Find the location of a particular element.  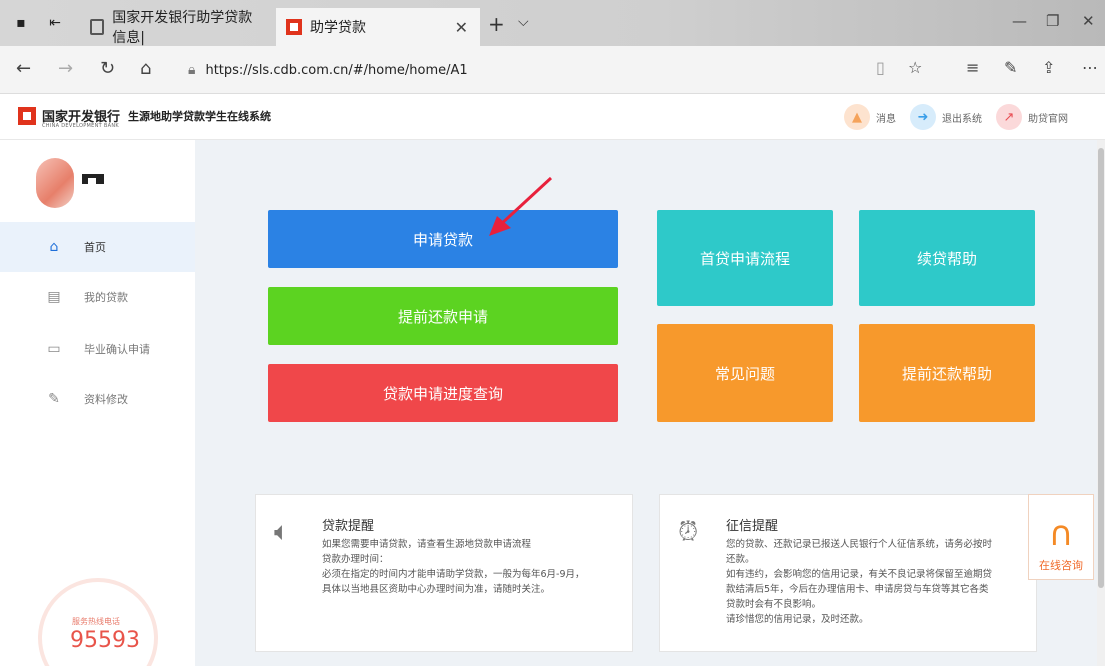

tab-label: 助学贷款 is located at coordinates (338, 28).